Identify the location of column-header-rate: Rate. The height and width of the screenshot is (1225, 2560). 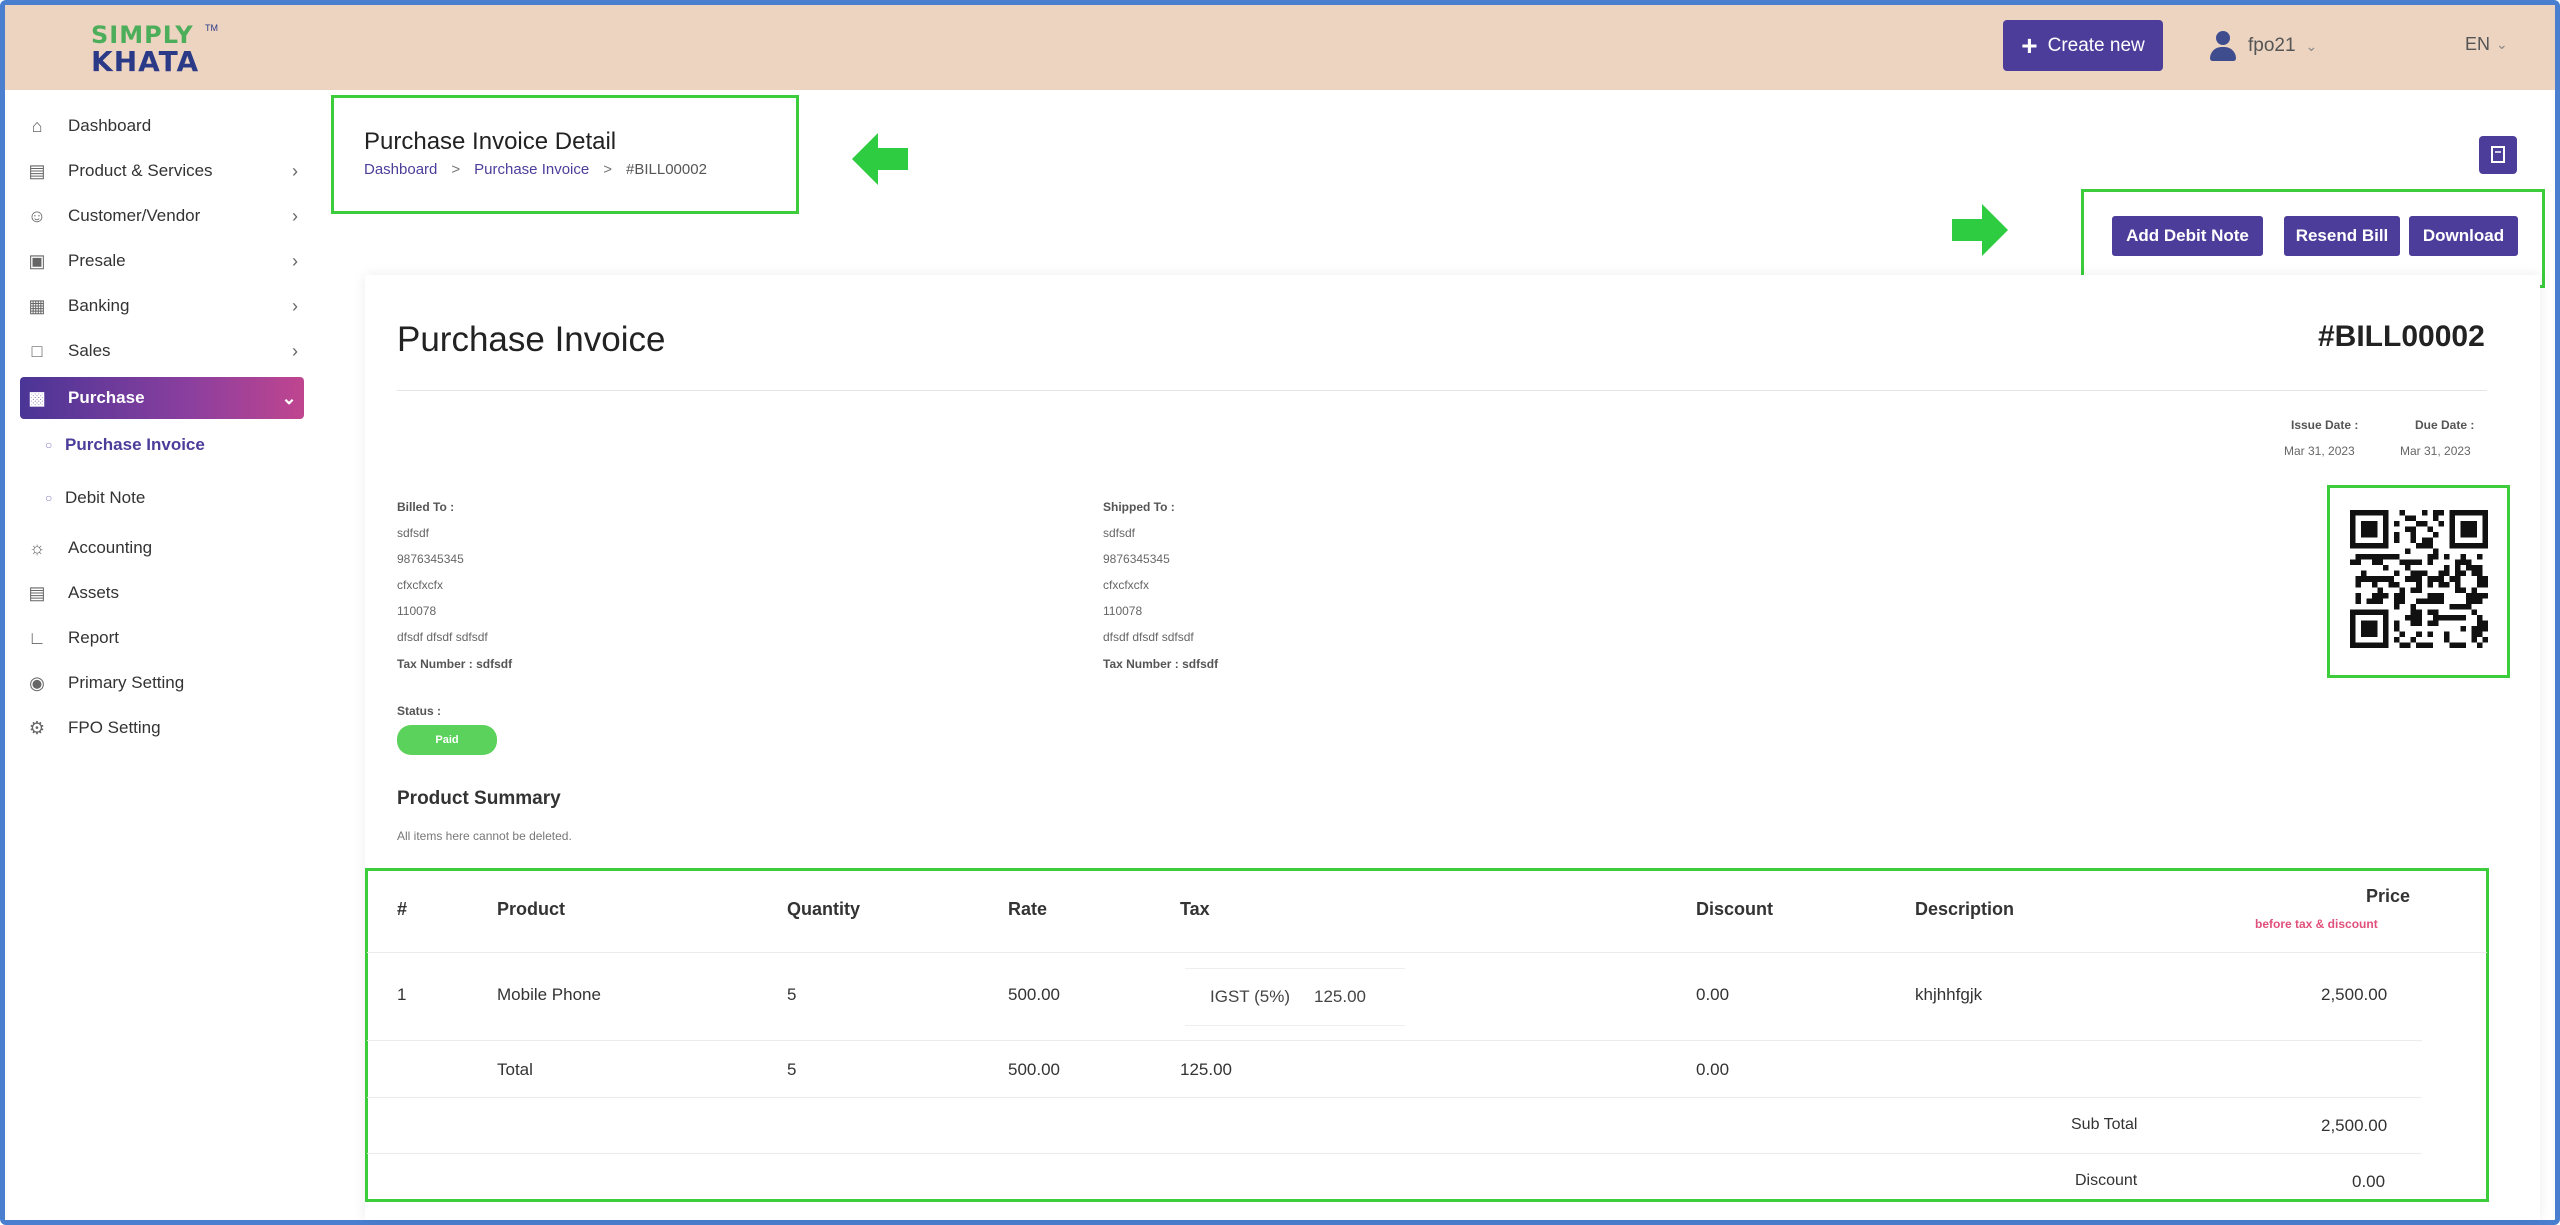
(1028, 909).